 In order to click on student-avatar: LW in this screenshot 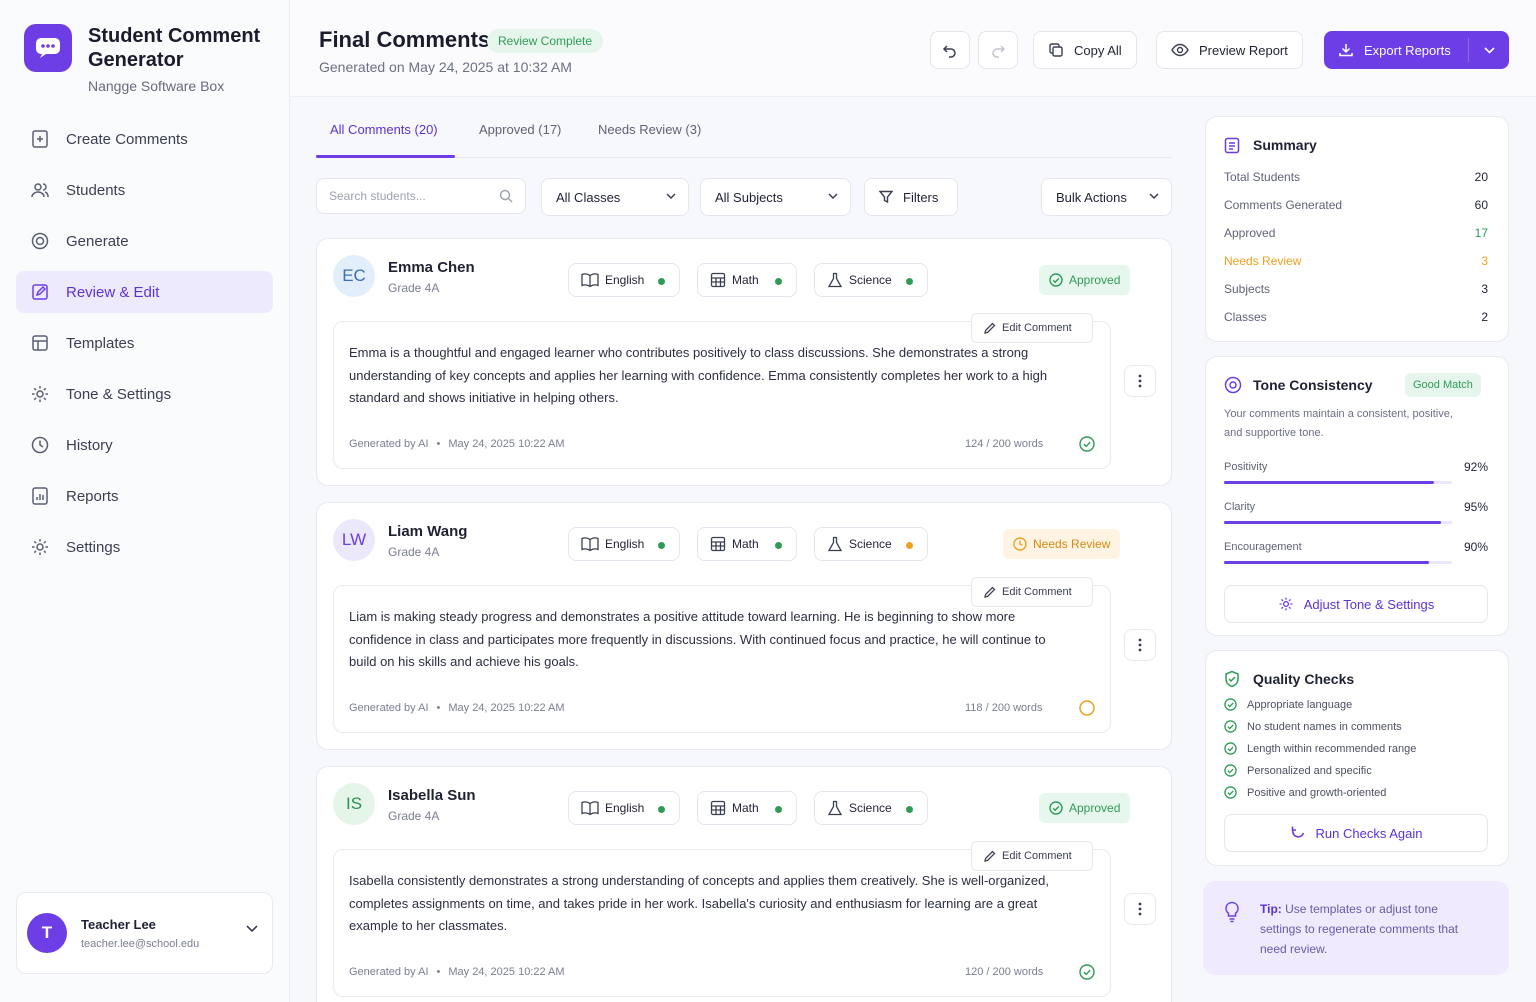, I will do `click(354, 540)`.